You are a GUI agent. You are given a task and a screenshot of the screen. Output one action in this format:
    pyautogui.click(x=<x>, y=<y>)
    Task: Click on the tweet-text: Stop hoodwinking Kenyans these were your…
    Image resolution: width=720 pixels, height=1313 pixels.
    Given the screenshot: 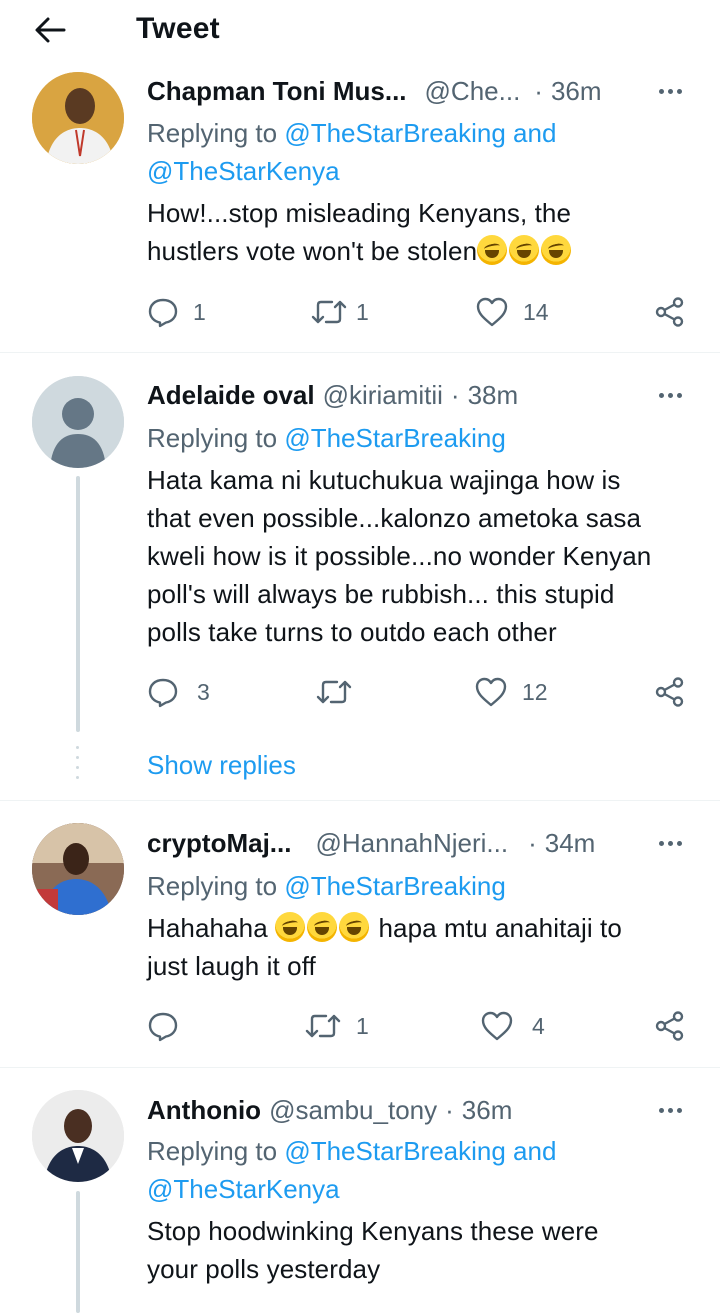 What is the action you would take?
    pyautogui.click(x=421, y=1250)
    